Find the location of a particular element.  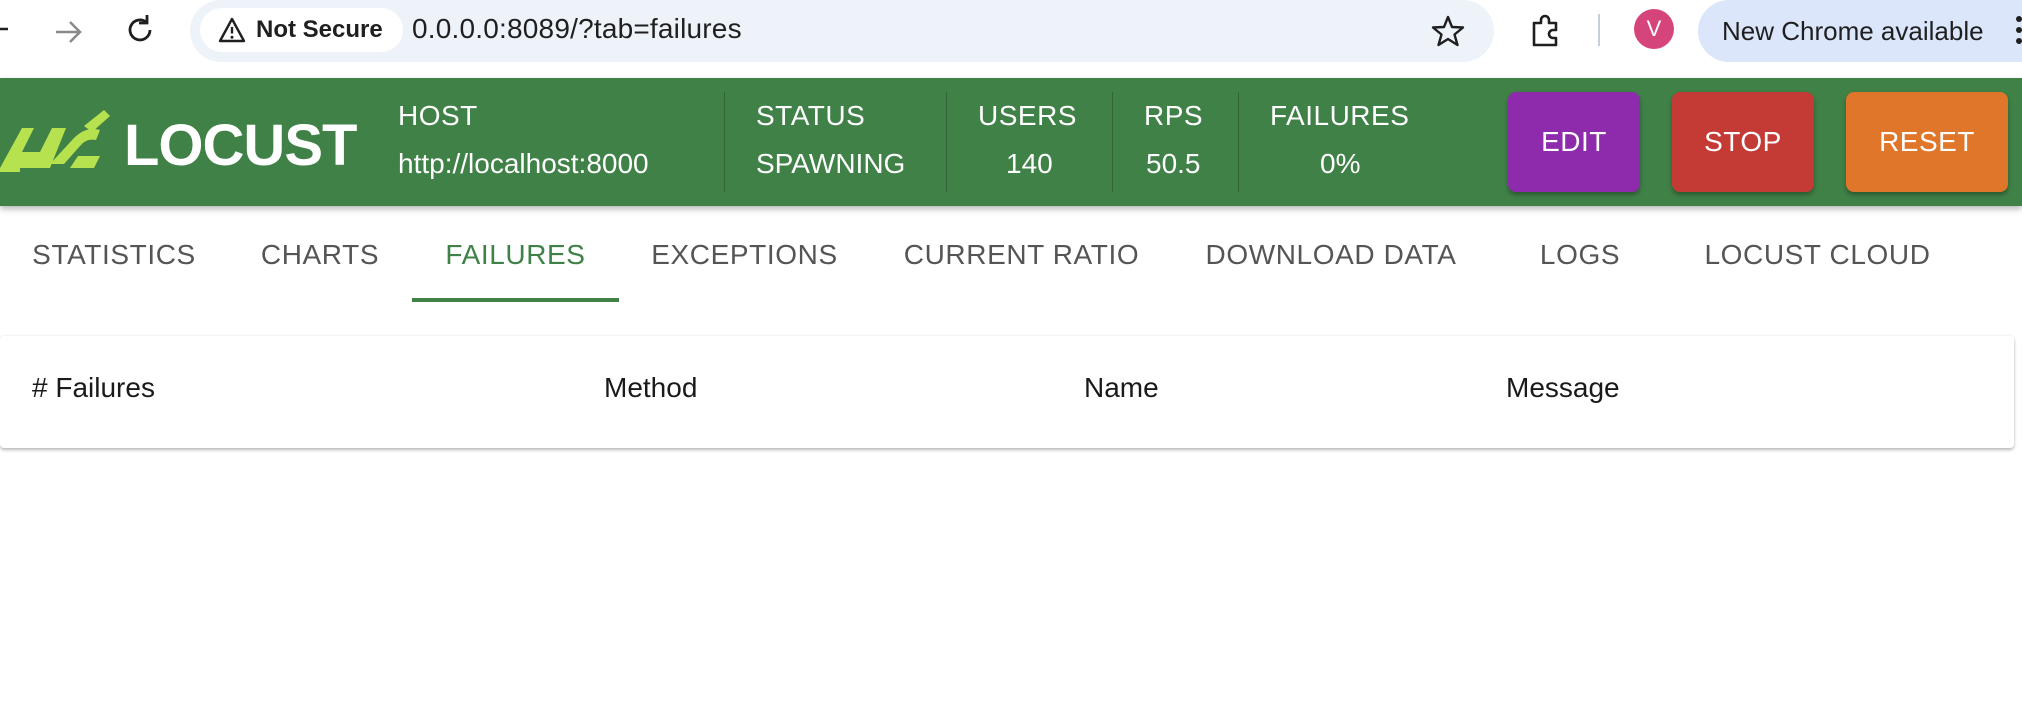

users-label: USERS is located at coordinates (1027, 115).